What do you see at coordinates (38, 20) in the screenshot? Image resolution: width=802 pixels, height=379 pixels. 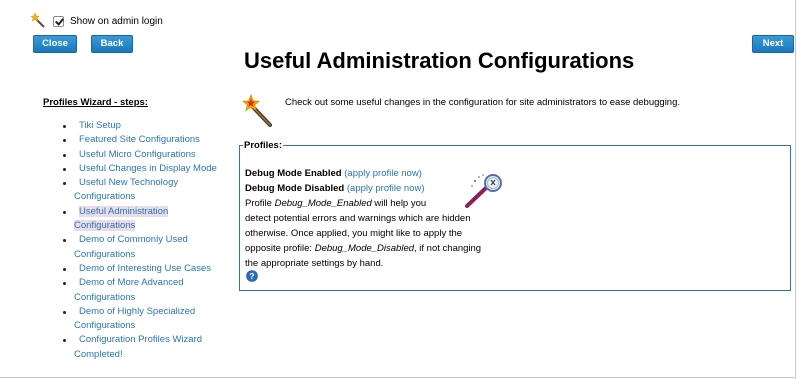 I see `wizard-wand-icon` at bounding box center [38, 20].